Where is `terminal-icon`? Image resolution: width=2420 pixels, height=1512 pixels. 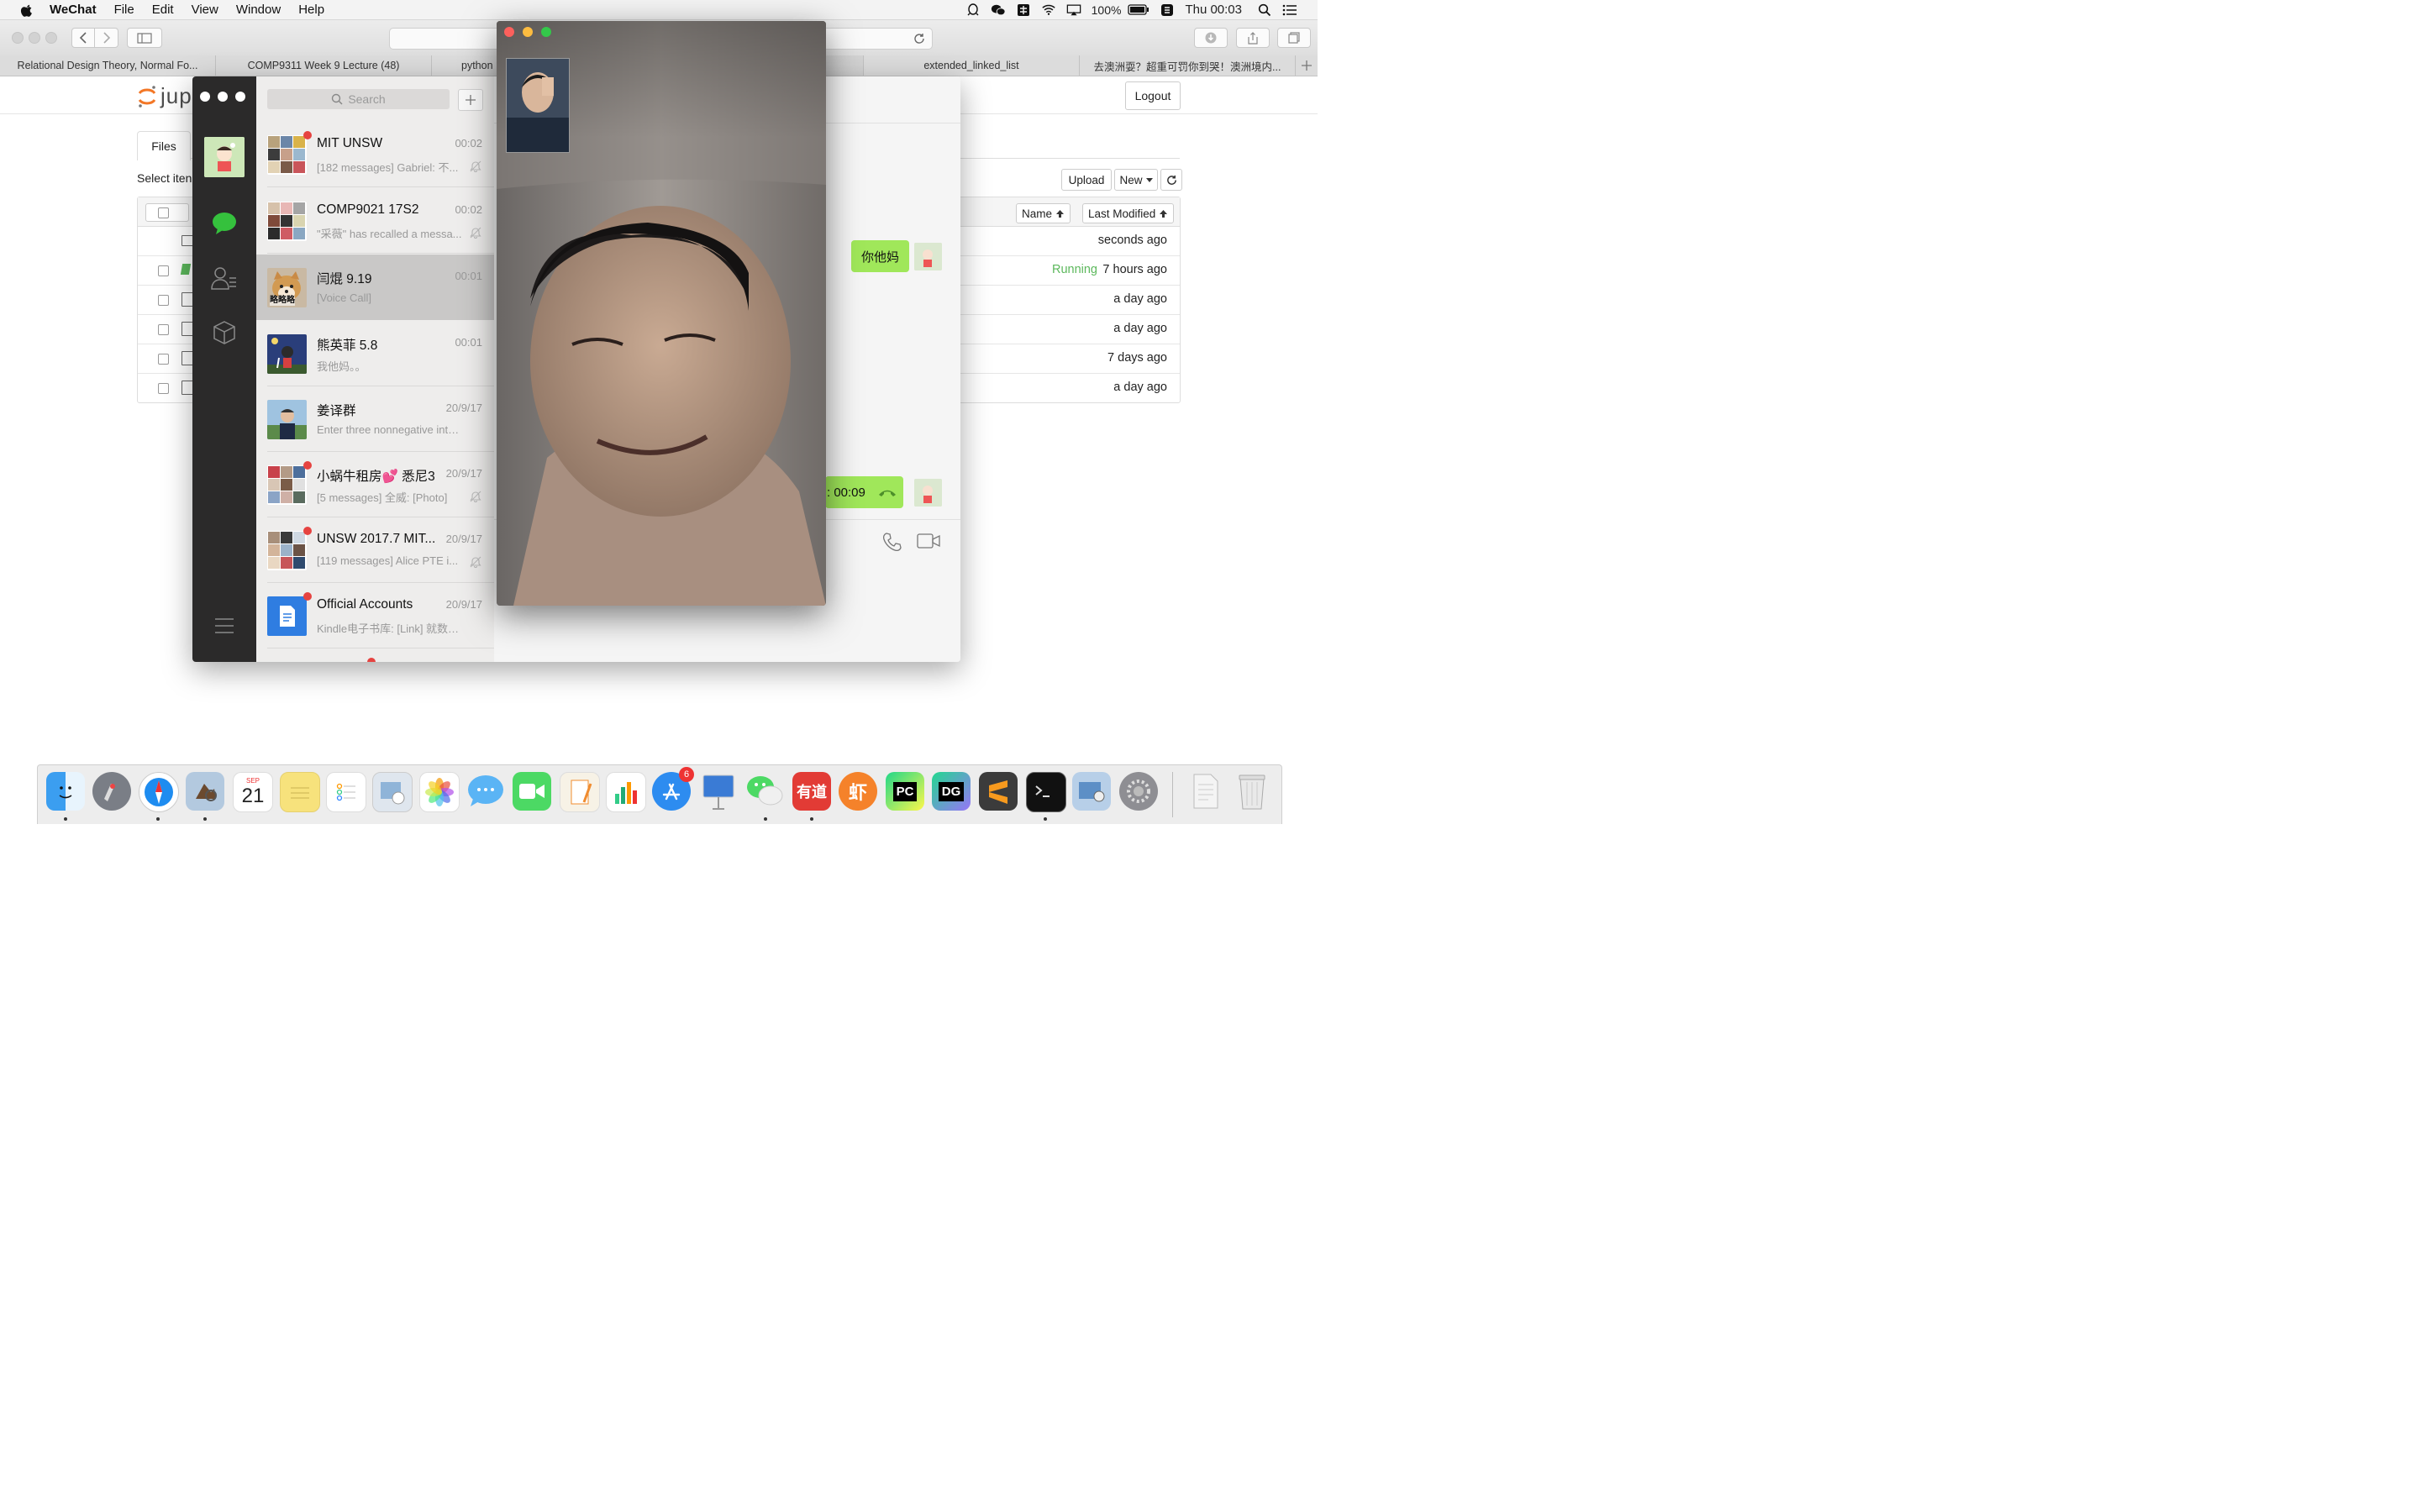
terminal-icon is located at coordinates (1046, 792).